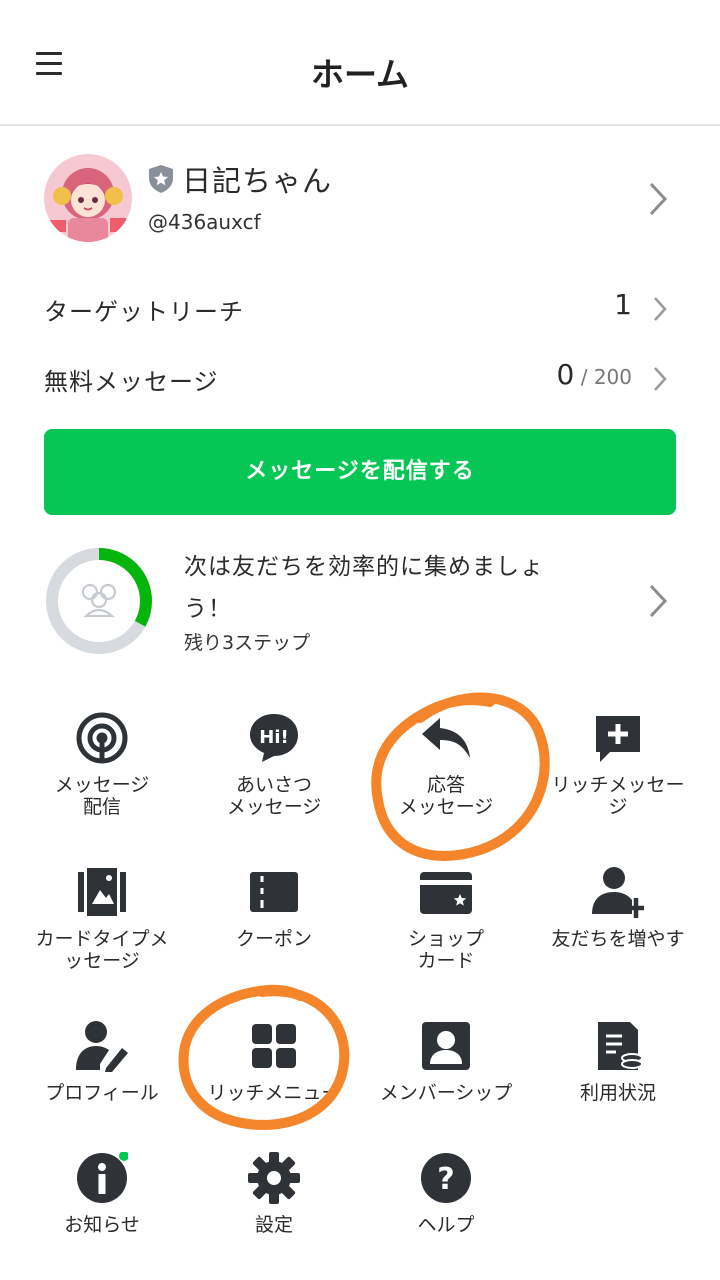 The height and width of the screenshot is (1280, 720). What do you see at coordinates (446, 1225) in the screenshot?
I see `menu-label: ヘルプ` at bounding box center [446, 1225].